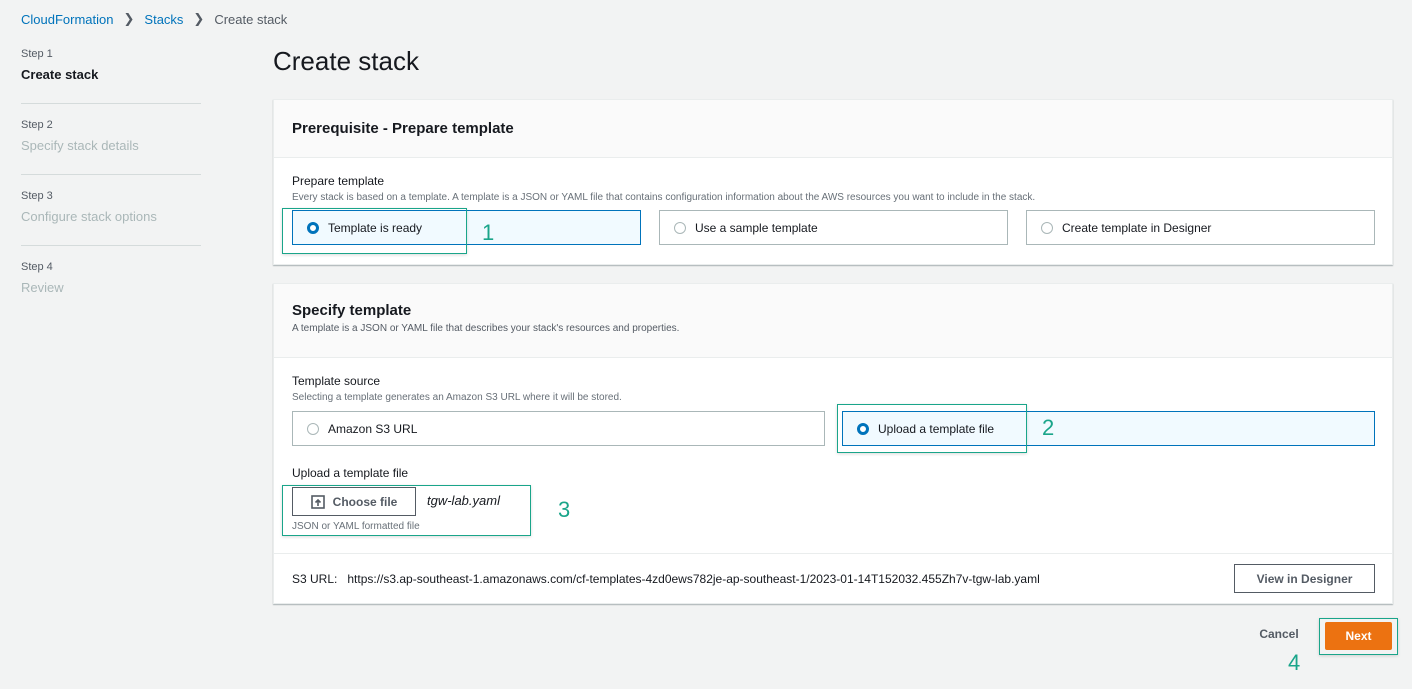  What do you see at coordinates (163, 19) in the screenshot?
I see `breadcrumb-stacks: Stacks` at bounding box center [163, 19].